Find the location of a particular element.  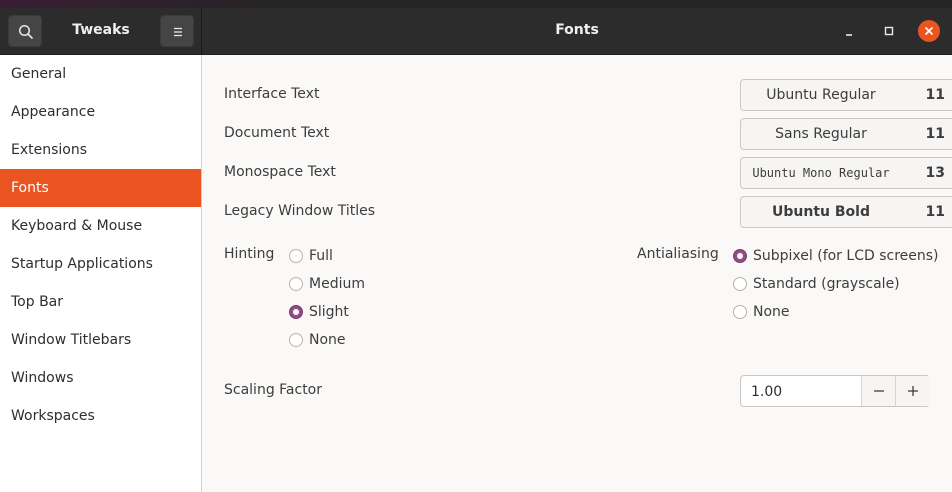

monospace-text-label: Monospace Text is located at coordinates (280, 172).